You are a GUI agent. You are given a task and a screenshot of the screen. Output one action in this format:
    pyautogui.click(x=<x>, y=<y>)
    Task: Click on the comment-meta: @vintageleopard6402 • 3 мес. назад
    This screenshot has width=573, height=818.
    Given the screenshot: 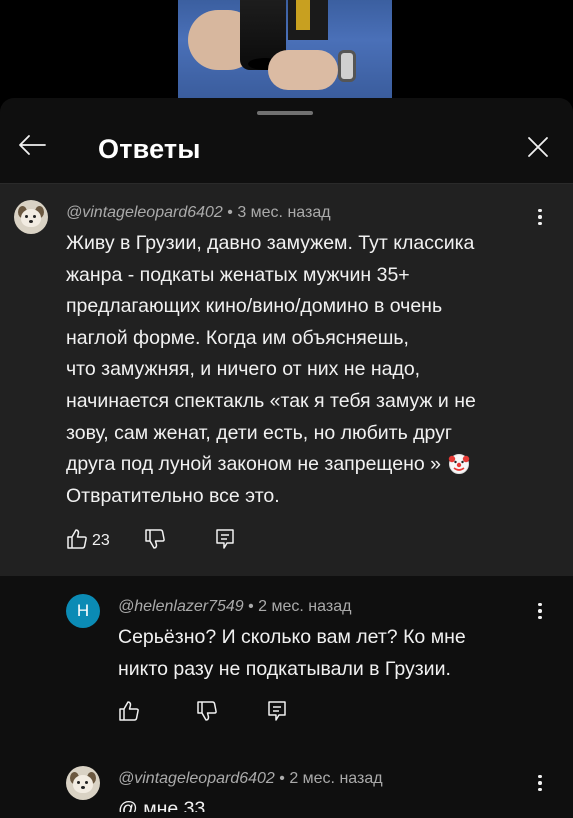 What is the action you would take?
    pyautogui.click(x=198, y=212)
    